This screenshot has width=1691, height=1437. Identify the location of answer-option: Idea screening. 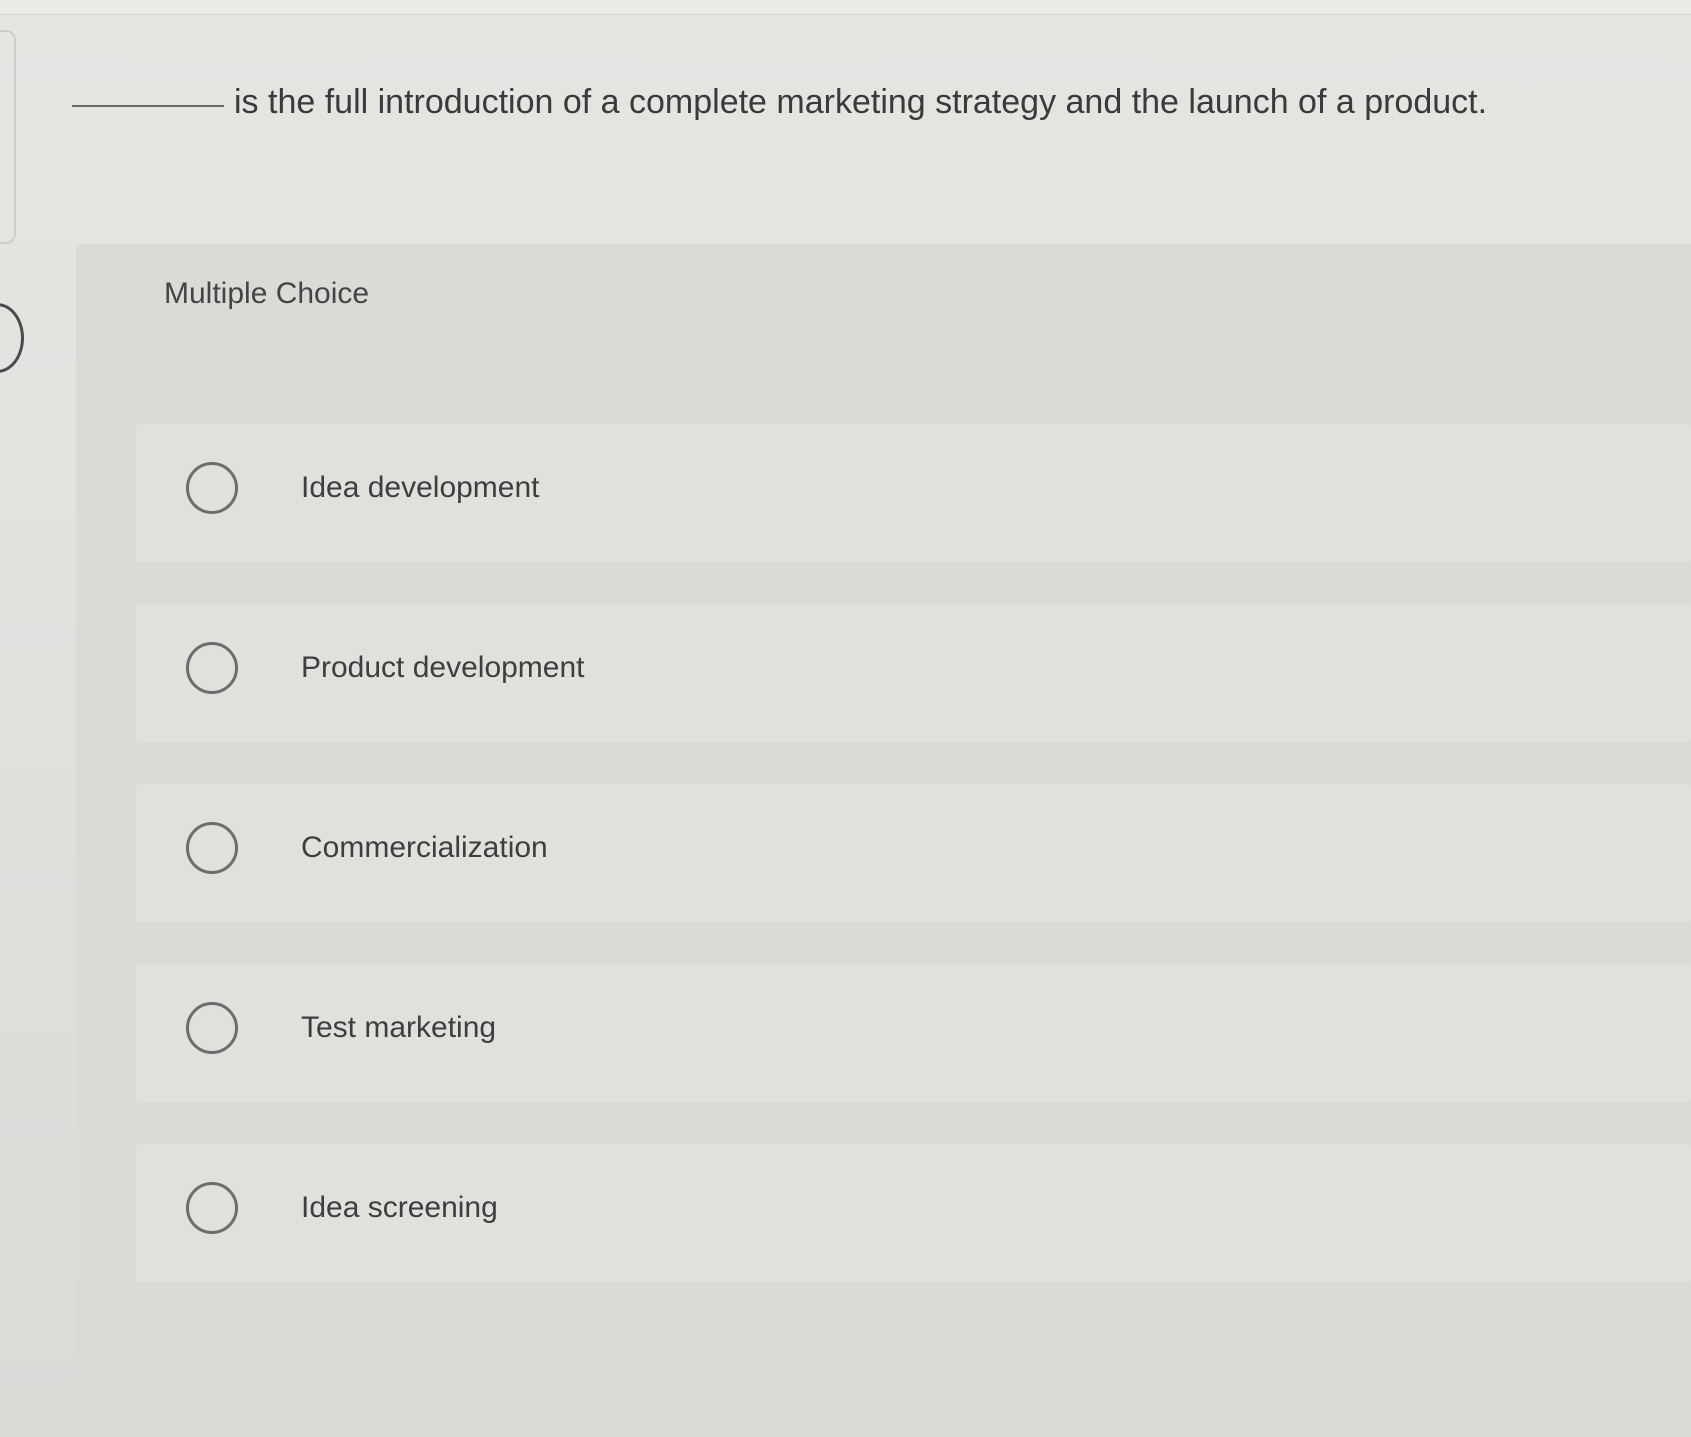
(913, 1213).